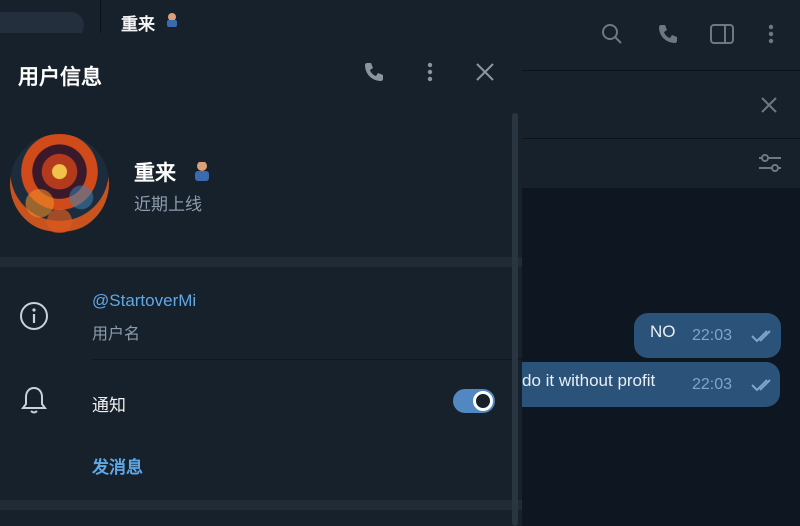 This screenshot has width=800, height=526. What do you see at coordinates (34, 400) in the screenshot?
I see `bell-icon` at bounding box center [34, 400].